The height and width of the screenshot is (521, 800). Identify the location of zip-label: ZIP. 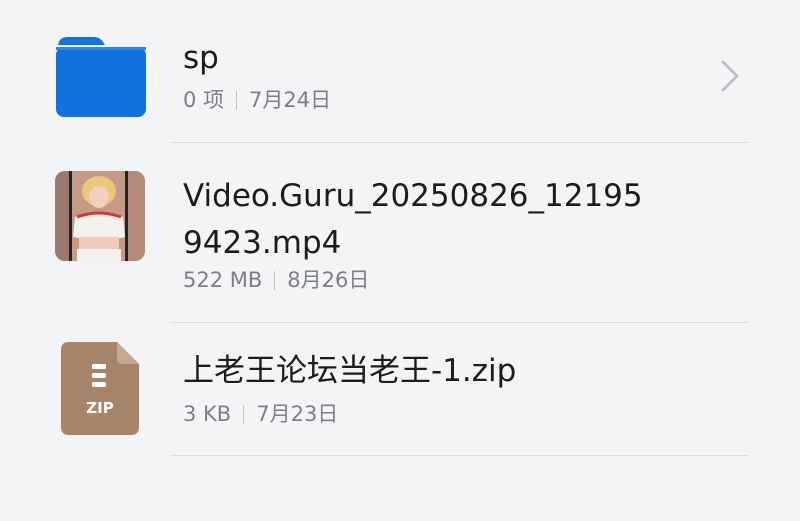
(99, 408).